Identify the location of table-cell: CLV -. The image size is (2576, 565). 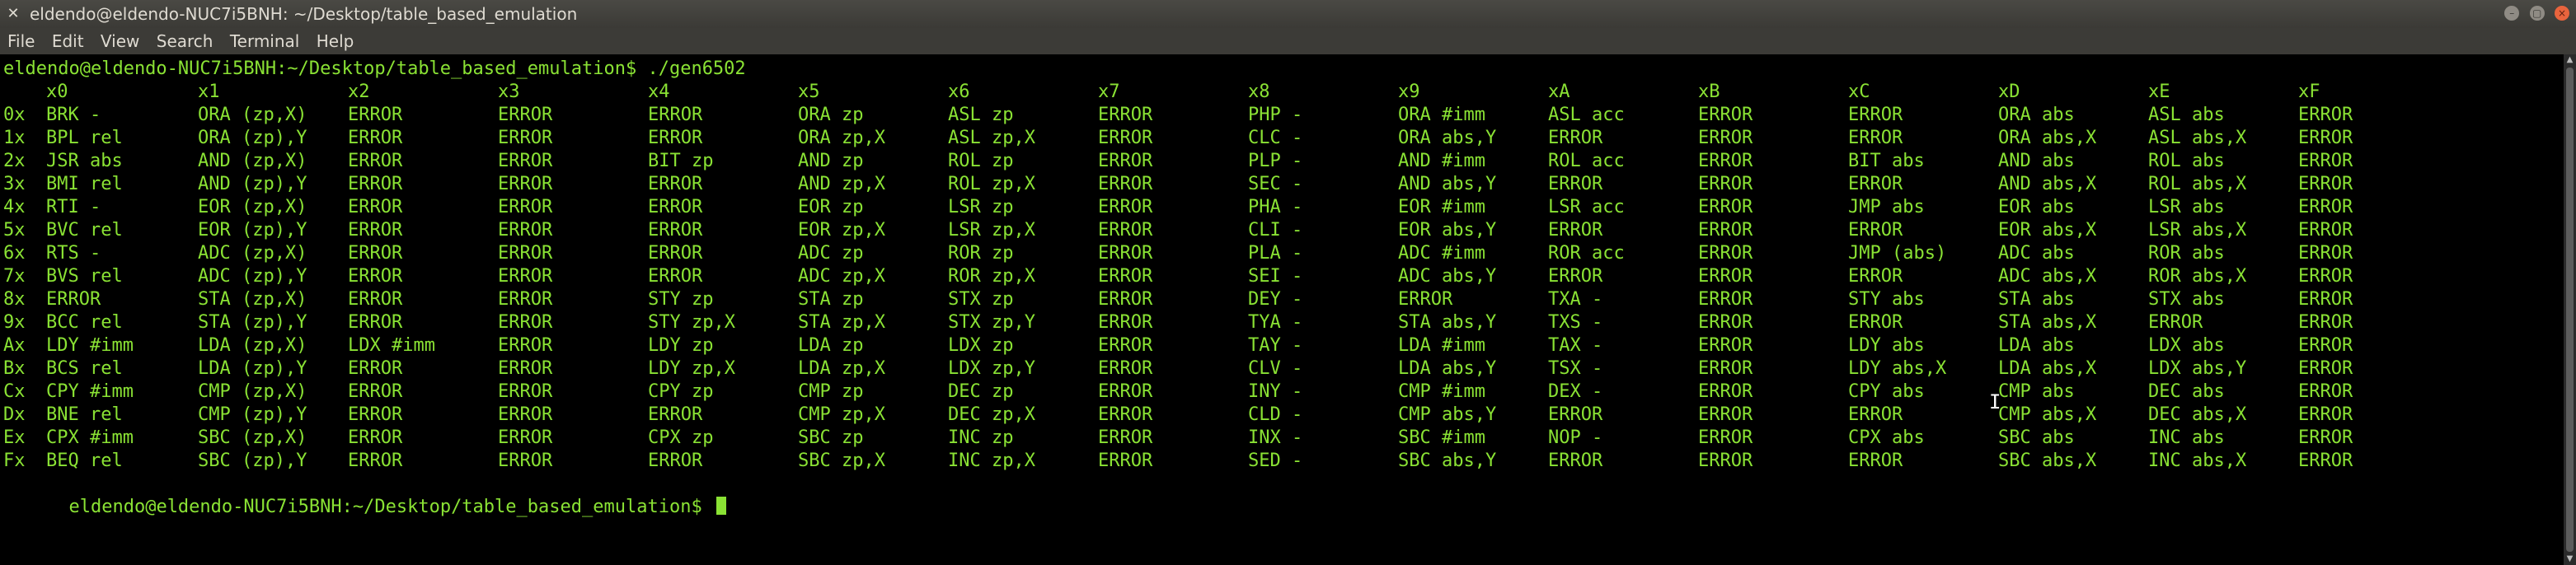
(1275, 369).